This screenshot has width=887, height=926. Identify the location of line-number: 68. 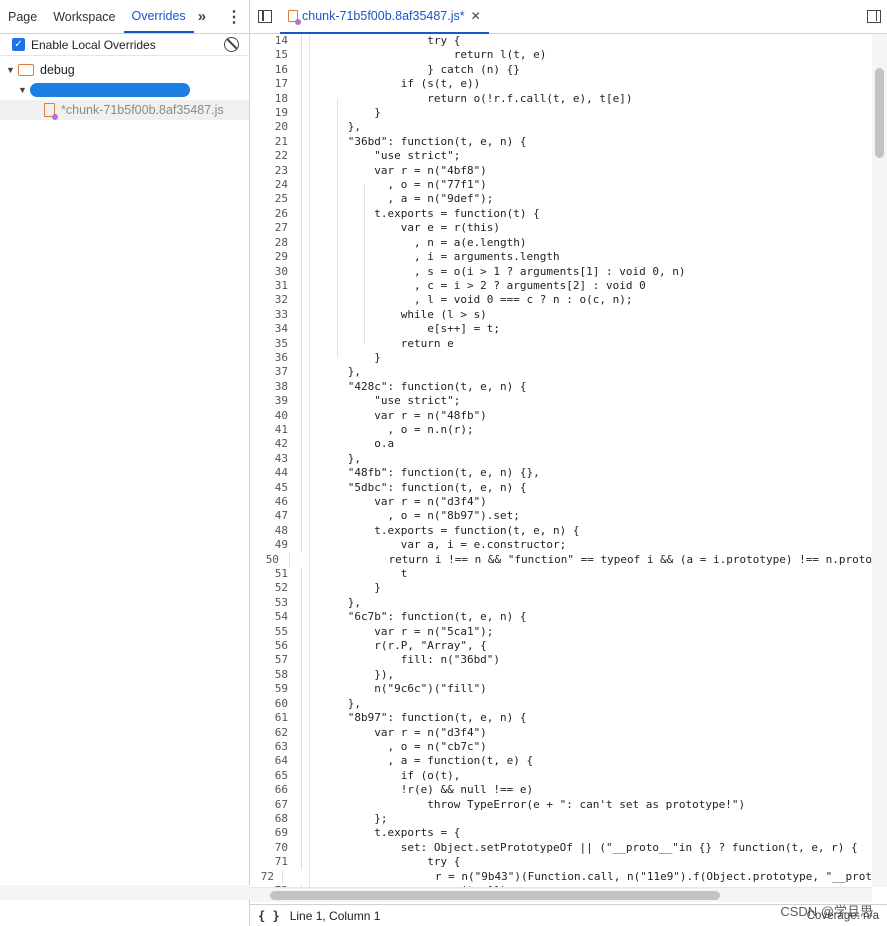
(269, 819).